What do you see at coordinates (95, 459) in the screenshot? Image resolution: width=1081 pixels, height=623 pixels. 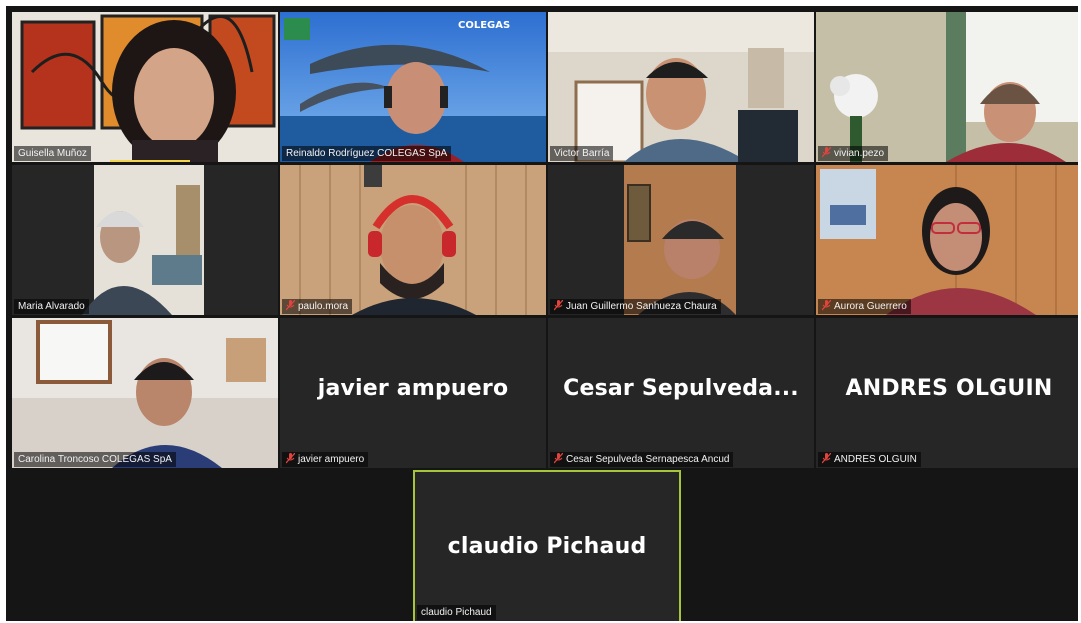 I see `participant-name: Carolina Troncoso COLEGAS SpA` at bounding box center [95, 459].